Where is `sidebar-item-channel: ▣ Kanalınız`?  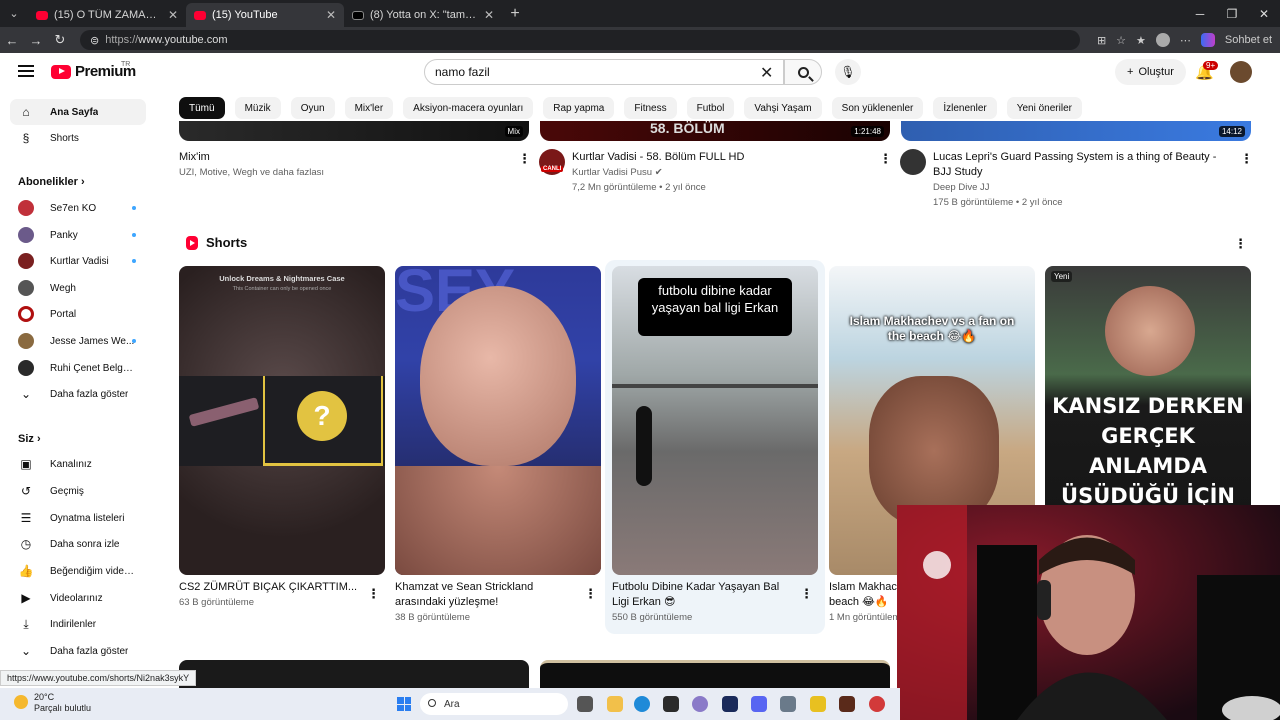 sidebar-item-channel: ▣ Kanalınız is located at coordinates (78, 464).